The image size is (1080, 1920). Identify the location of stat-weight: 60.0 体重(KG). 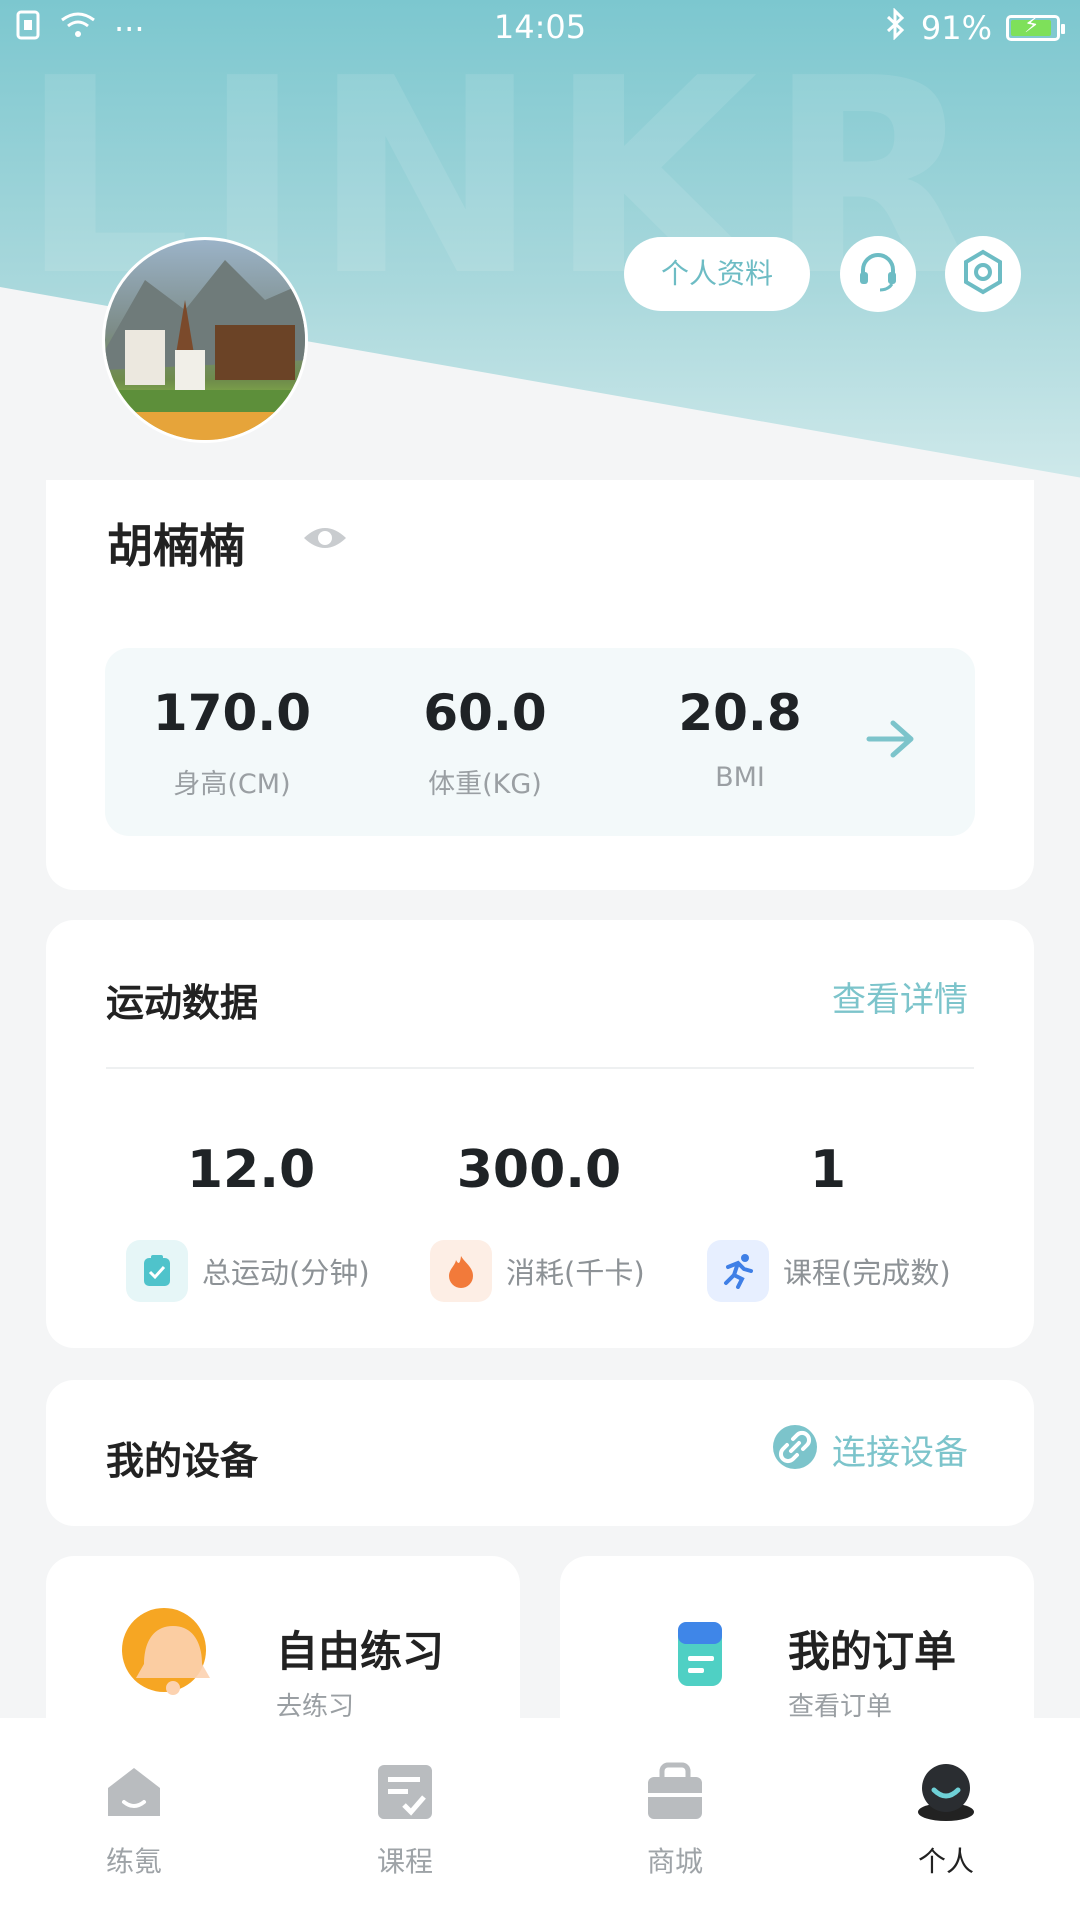
(485, 742).